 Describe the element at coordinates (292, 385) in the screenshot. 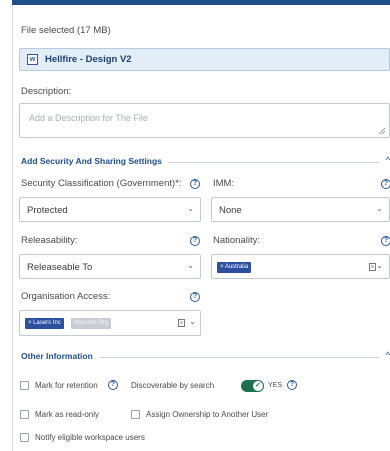

I see `discoverable-help-icon: ?` at that location.